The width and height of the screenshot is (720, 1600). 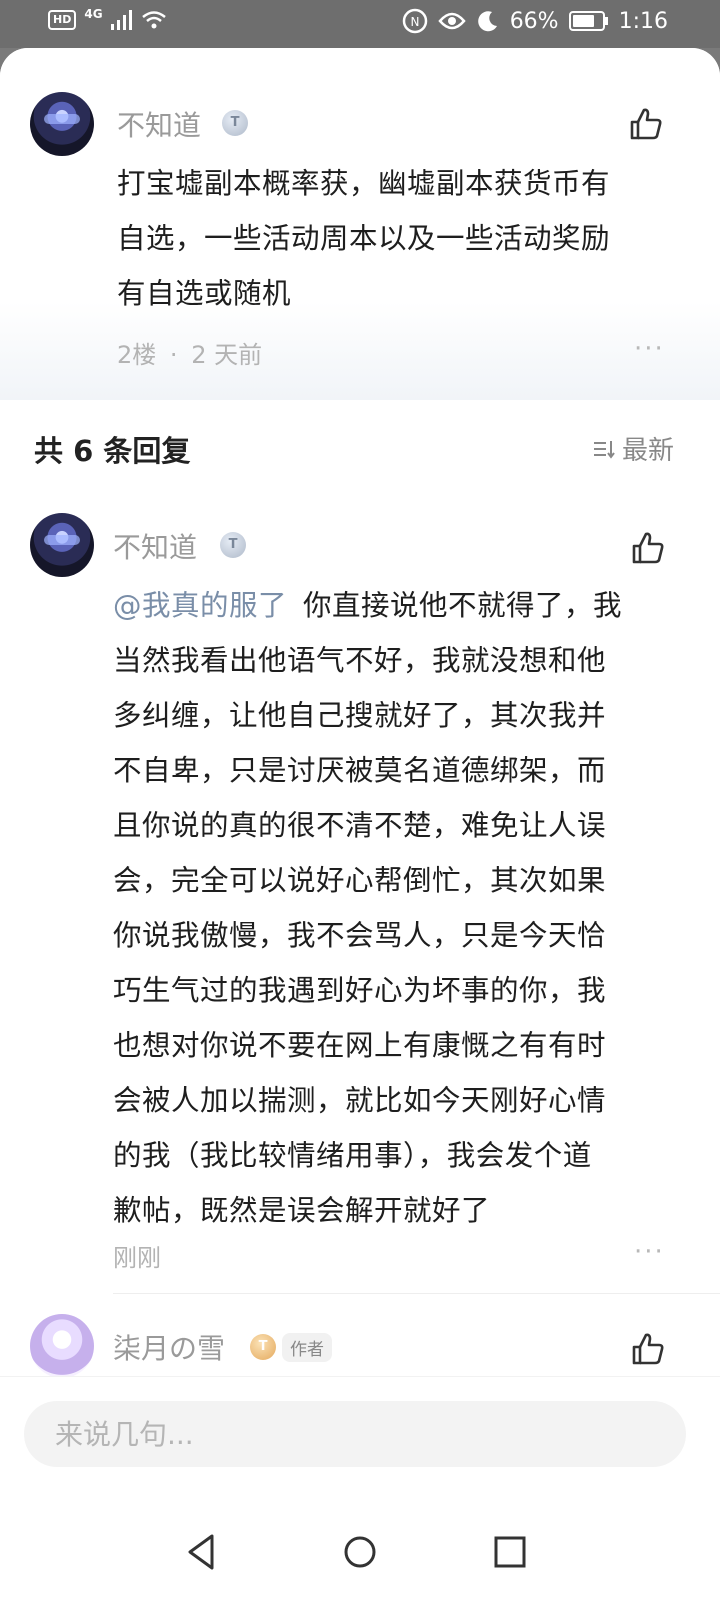 What do you see at coordinates (643, 21) in the screenshot?
I see `clock: 1:16` at bounding box center [643, 21].